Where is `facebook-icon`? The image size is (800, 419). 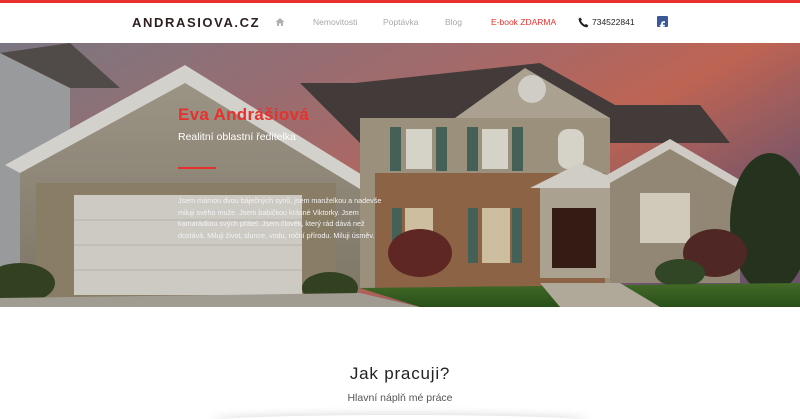 facebook-icon is located at coordinates (662, 23).